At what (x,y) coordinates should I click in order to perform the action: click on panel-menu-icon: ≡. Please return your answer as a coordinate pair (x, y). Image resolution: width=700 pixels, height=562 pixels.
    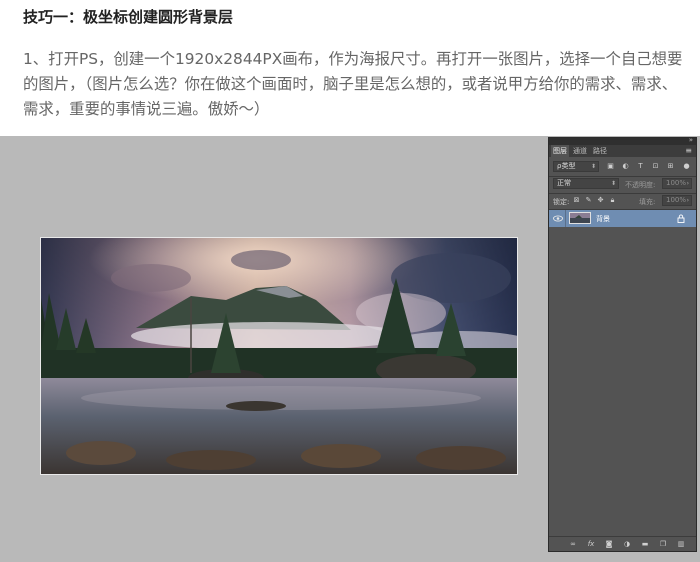
    Looking at the image, I should click on (688, 150).